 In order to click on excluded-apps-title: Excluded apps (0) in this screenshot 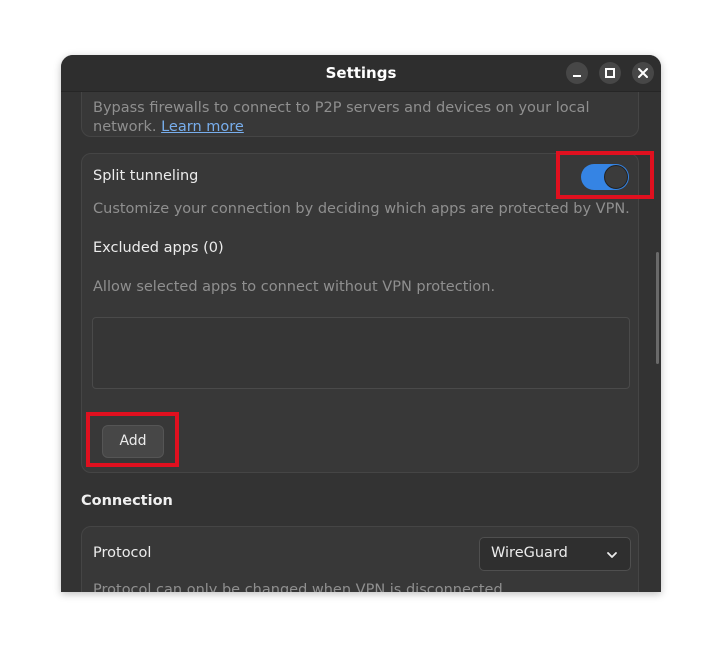, I will do `click(158, 248)`.